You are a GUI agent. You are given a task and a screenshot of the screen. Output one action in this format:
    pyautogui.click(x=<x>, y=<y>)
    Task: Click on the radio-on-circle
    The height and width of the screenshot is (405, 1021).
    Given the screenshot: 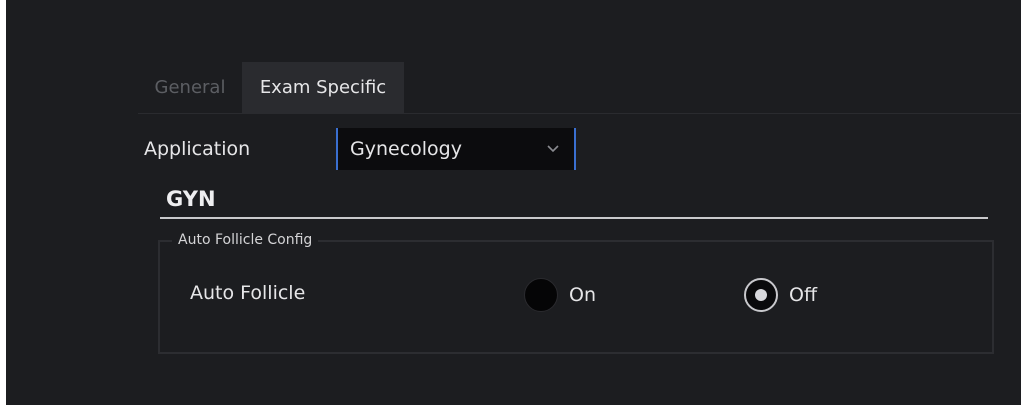 What is the action you would take?
    pyautogui.click(x=541, y=295)
    